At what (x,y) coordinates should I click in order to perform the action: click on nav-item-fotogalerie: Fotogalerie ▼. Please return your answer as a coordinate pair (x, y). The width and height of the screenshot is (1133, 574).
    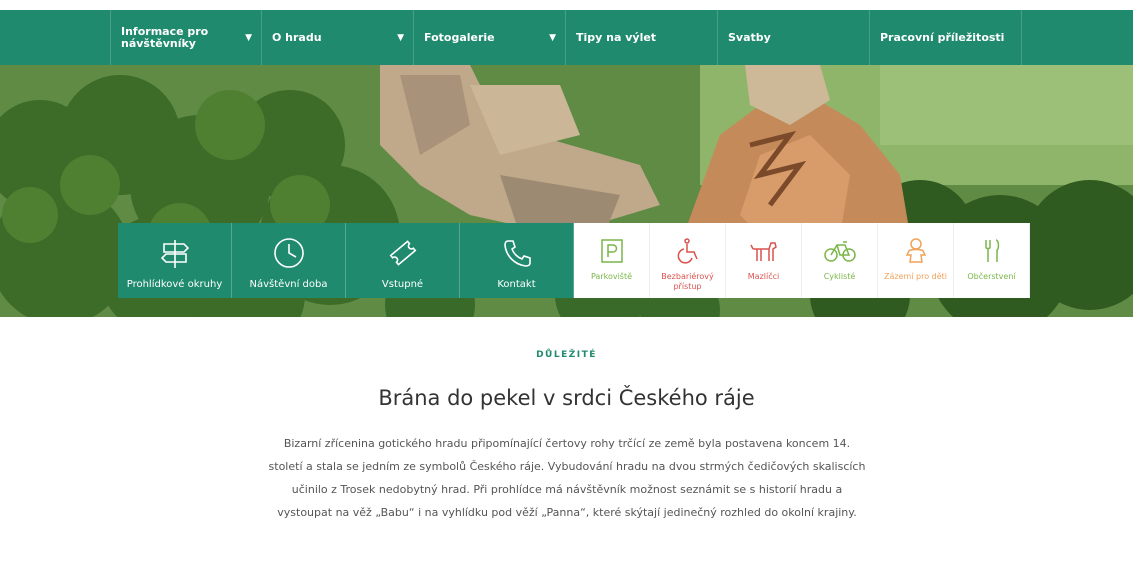
    Looking at the image, I should click on (490, 37).